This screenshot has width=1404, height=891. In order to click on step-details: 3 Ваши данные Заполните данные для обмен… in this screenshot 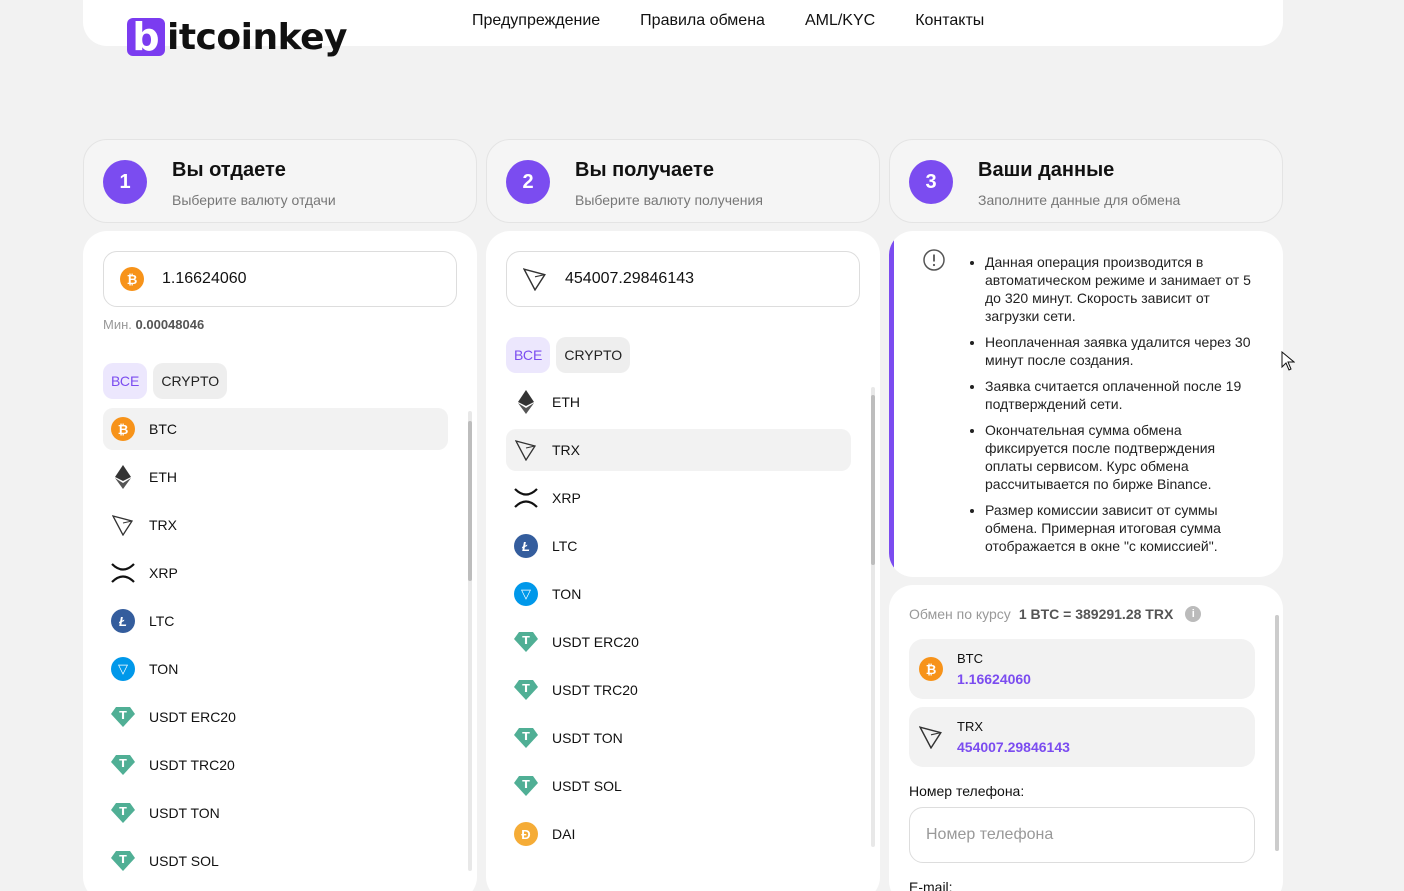, I will do `click(1086, 181)`.